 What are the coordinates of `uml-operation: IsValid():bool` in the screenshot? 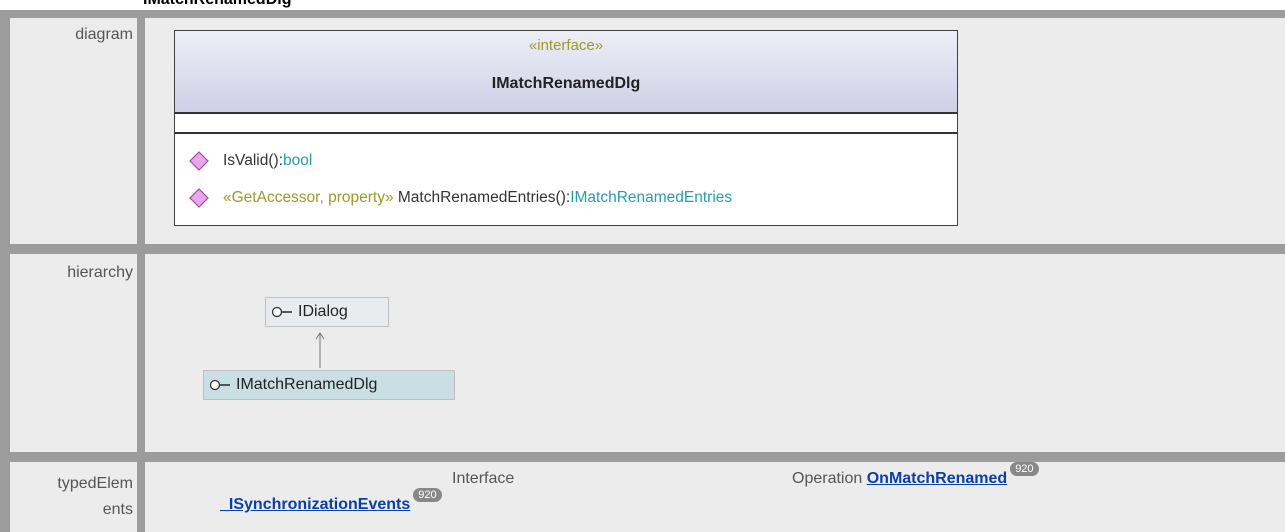 It's located at (250, 161).